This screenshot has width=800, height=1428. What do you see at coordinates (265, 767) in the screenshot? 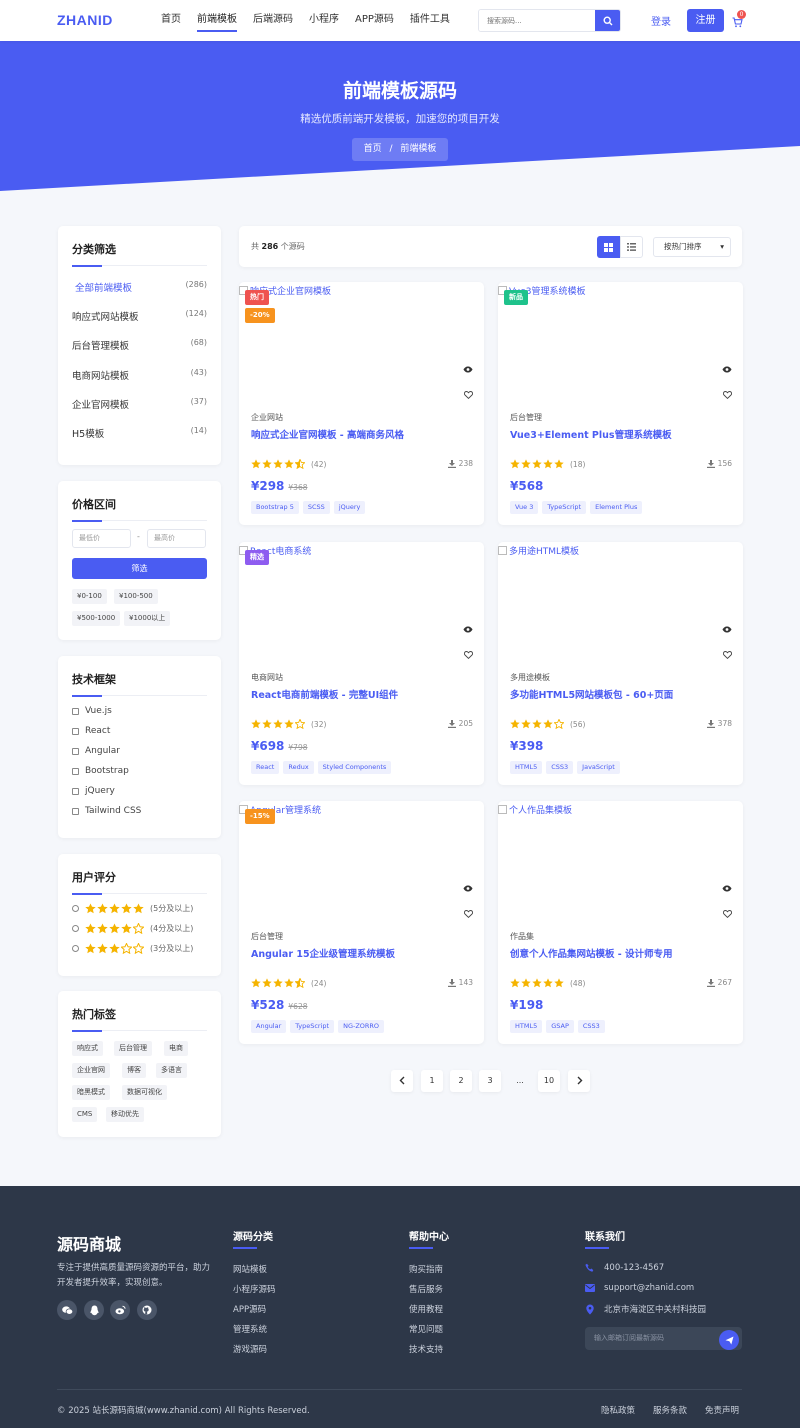
I see `tech-tag: React` at bounding box center [265, 767].